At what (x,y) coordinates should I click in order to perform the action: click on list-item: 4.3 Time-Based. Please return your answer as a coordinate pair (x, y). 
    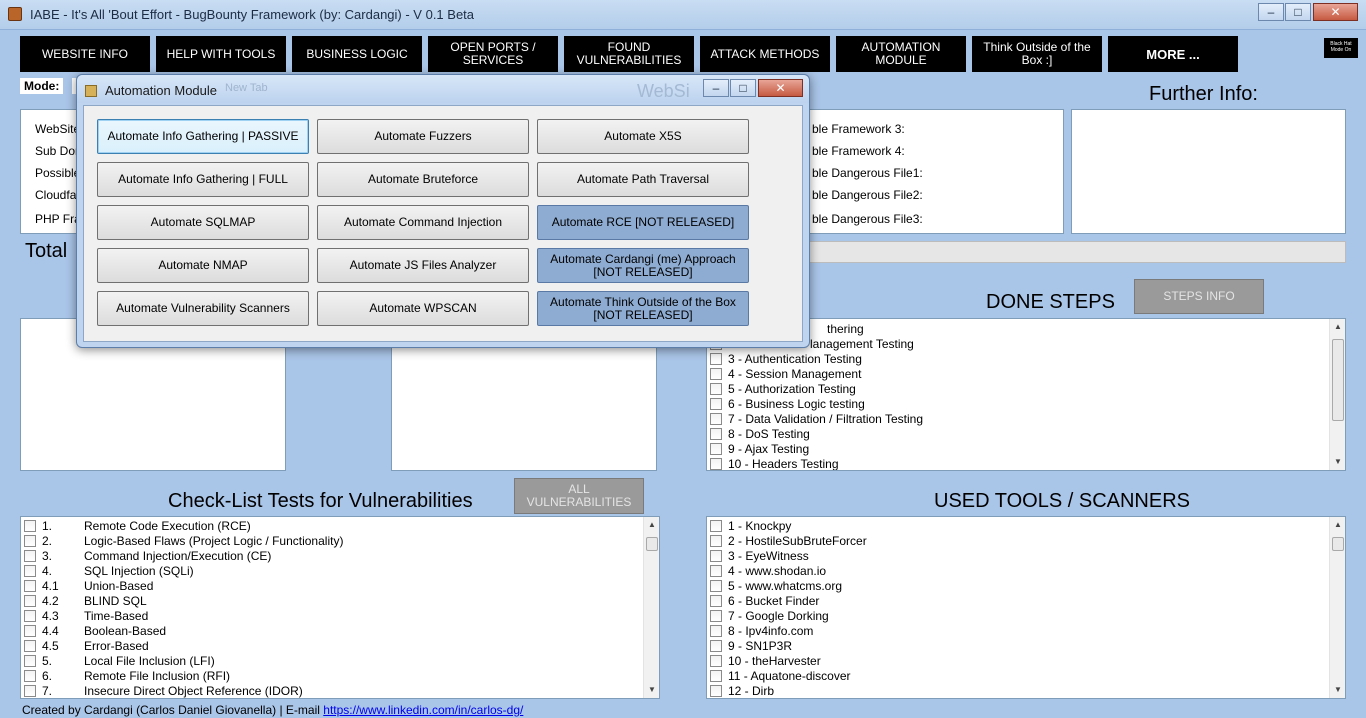
    Looking at the image, I should click on (86, 615).